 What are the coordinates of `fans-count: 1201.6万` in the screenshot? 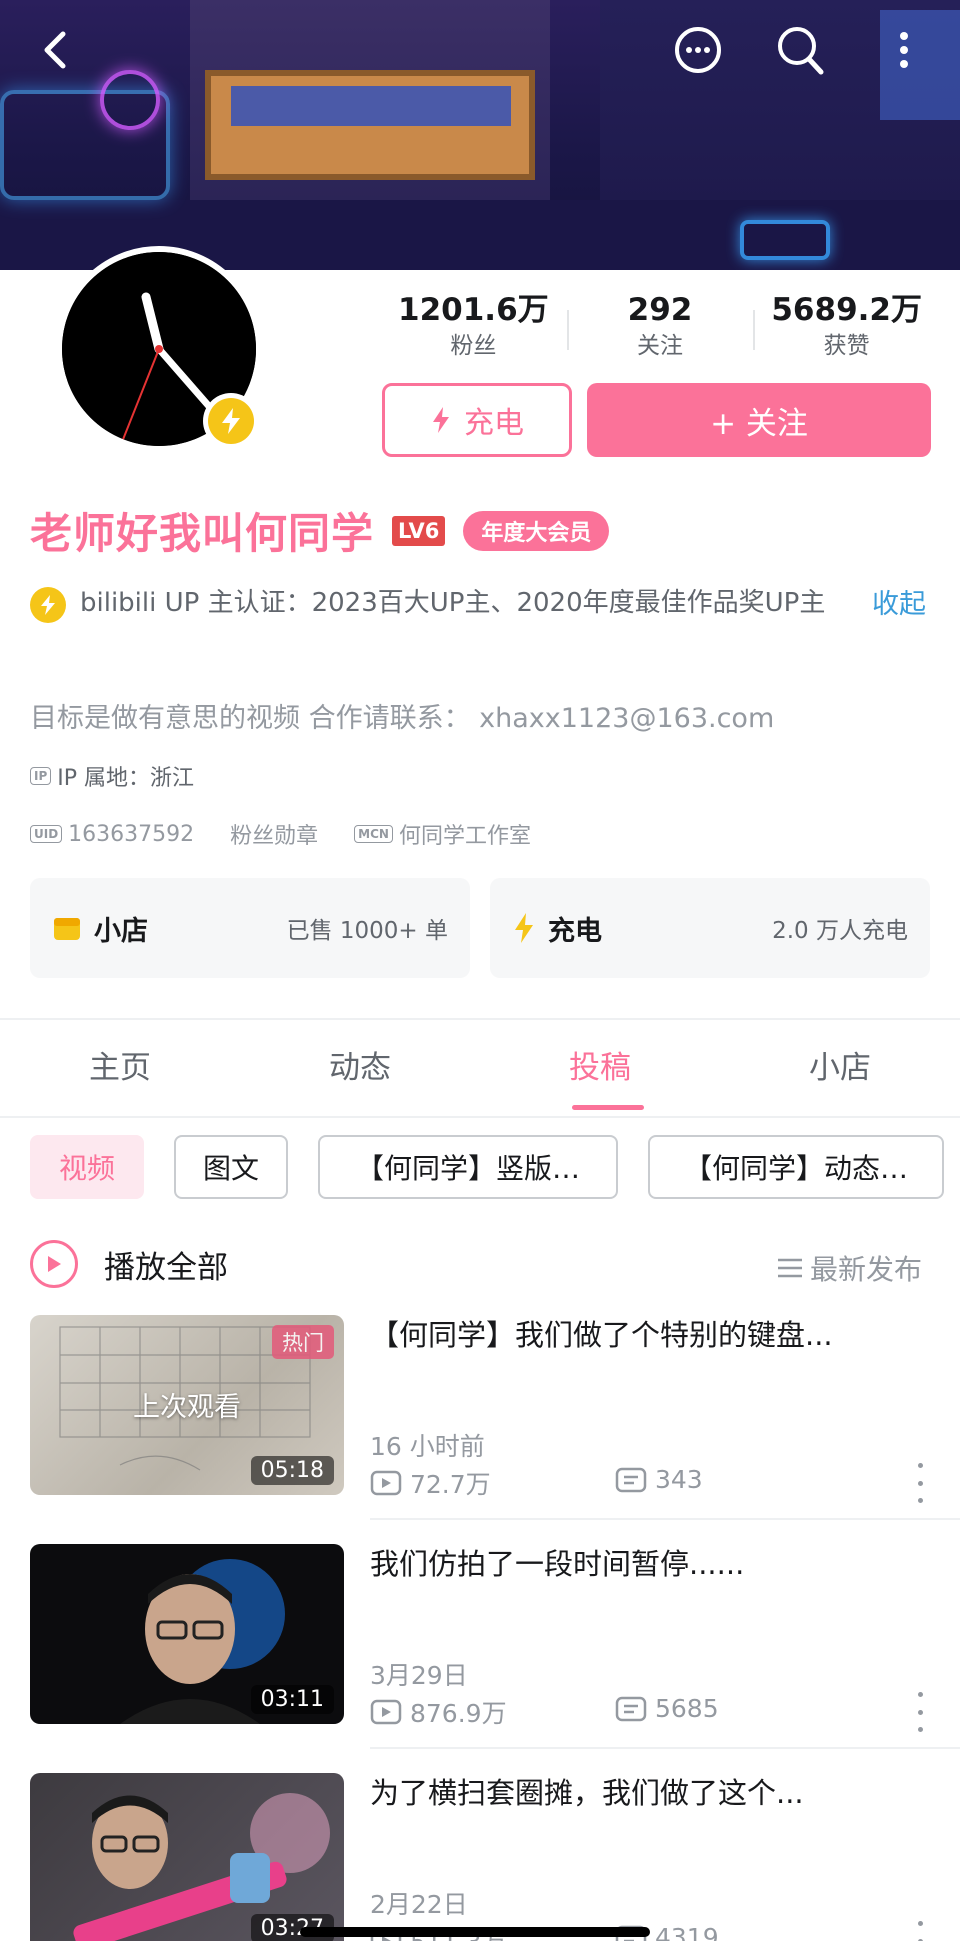 It's located at (473, 310).